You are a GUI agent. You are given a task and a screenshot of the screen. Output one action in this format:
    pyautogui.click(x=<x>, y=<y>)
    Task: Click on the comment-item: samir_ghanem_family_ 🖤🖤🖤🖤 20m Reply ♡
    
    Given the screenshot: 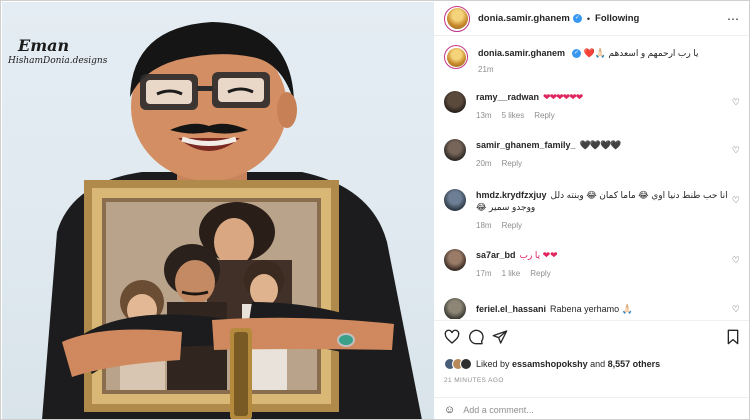 What is the action you would take?
    pyautogui.click(x=594, y=153)
    